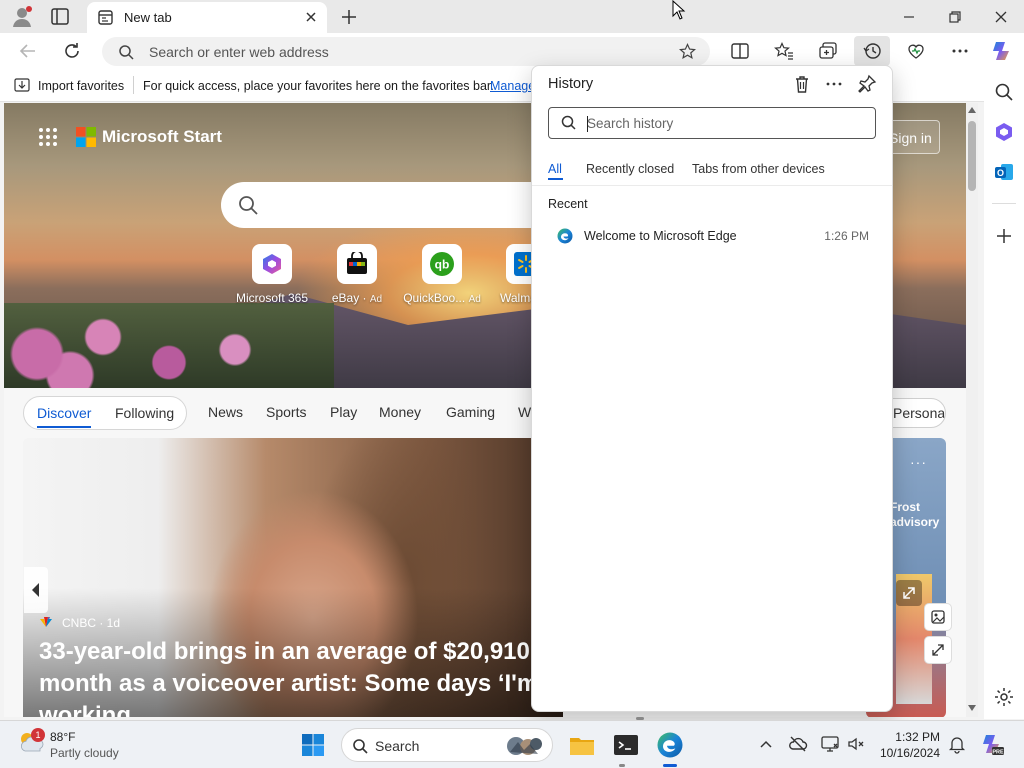 The width and height of the screenshot is (1024, 768). What do you see at coordinates (915, 514) in the screenshot?
I see `weather-alert-text: Frost advisory` at bounding box center [915, 514].